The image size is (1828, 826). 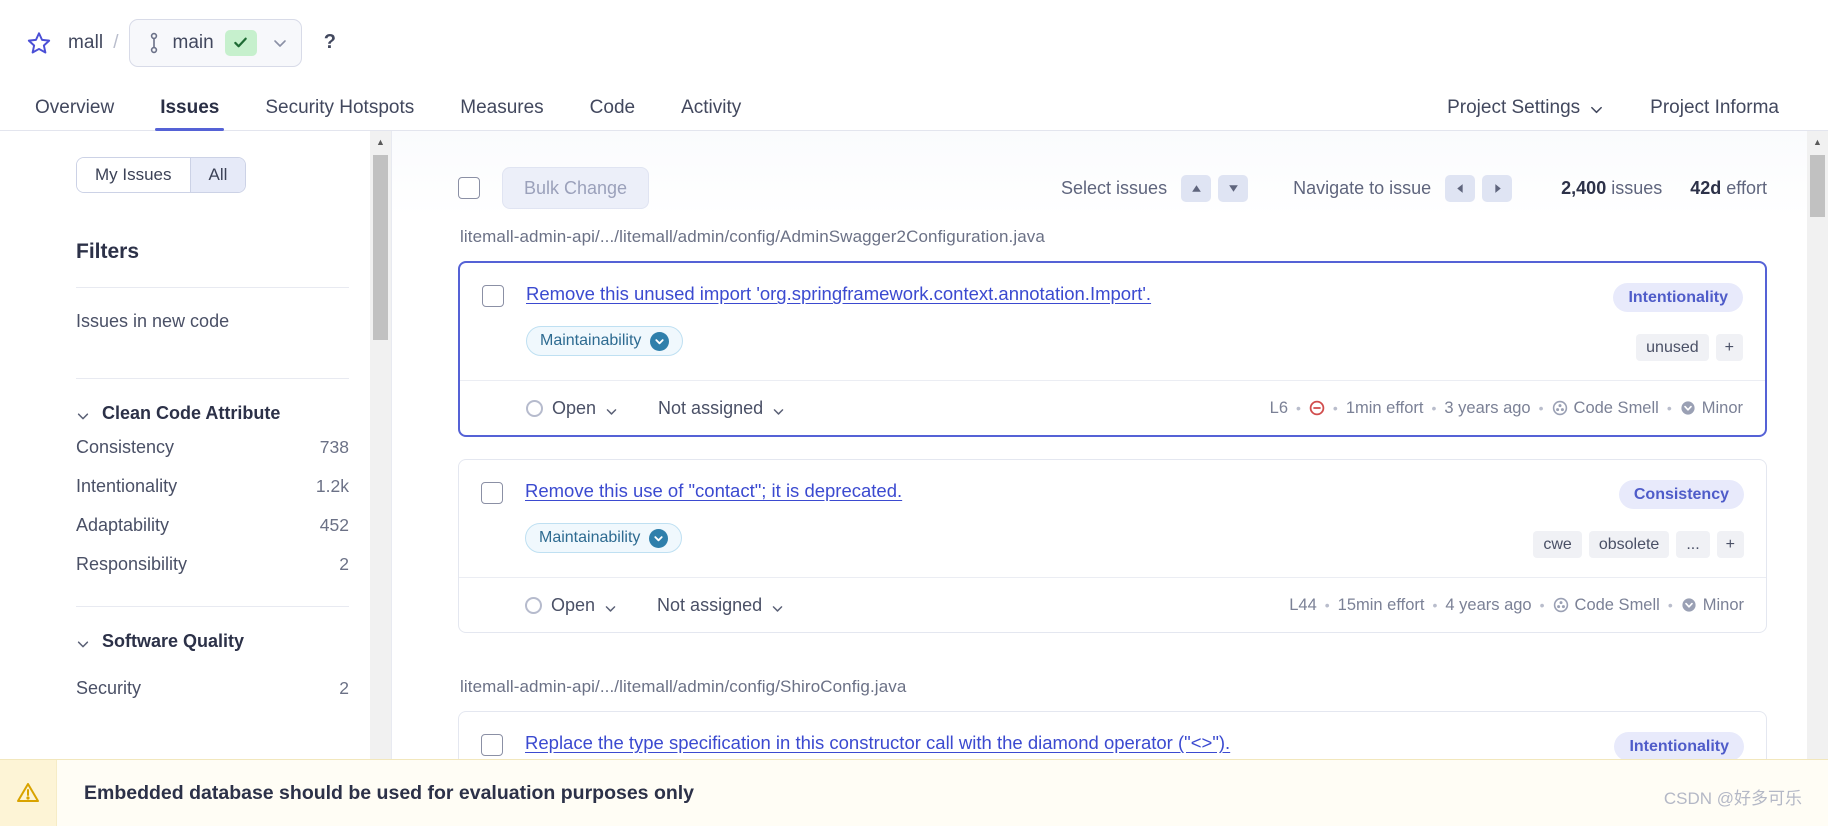 What do you see at coordinates (469, 188) in the screenshot?
I see `select-all-checkbox` at bounding box center [469, 188].